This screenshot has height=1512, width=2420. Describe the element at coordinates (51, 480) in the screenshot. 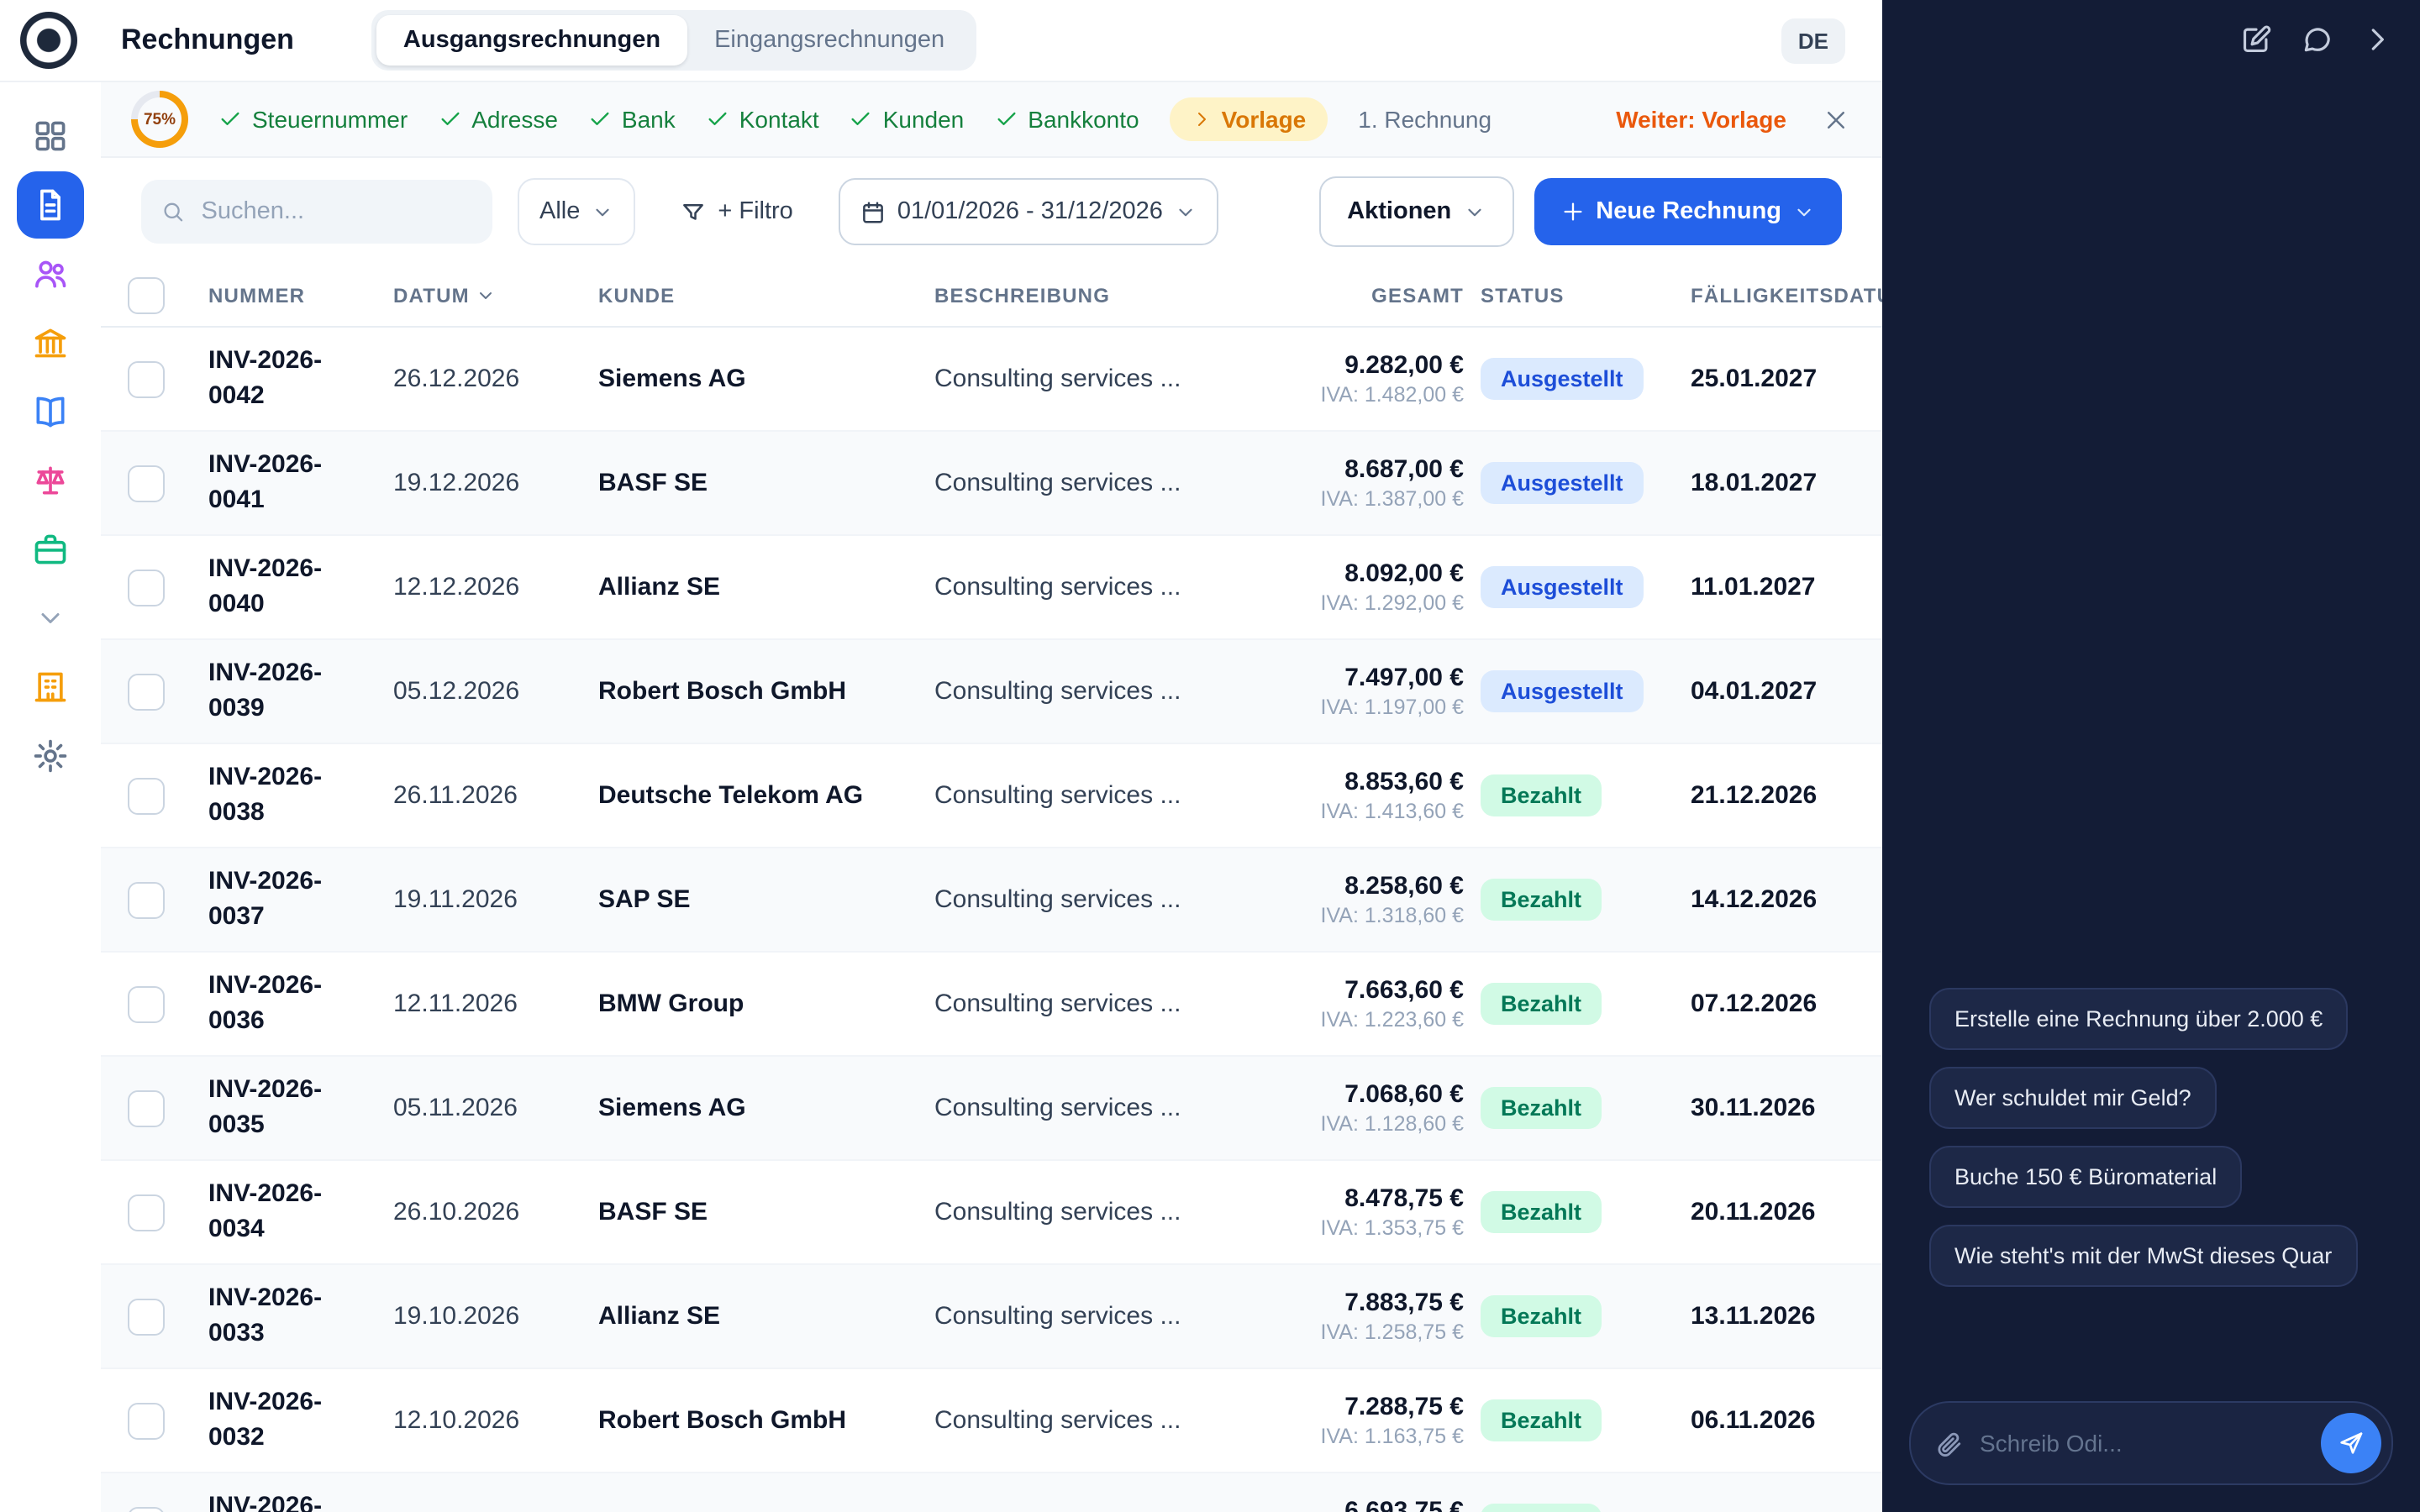

I see `sidebar-item-taxes` at that location.